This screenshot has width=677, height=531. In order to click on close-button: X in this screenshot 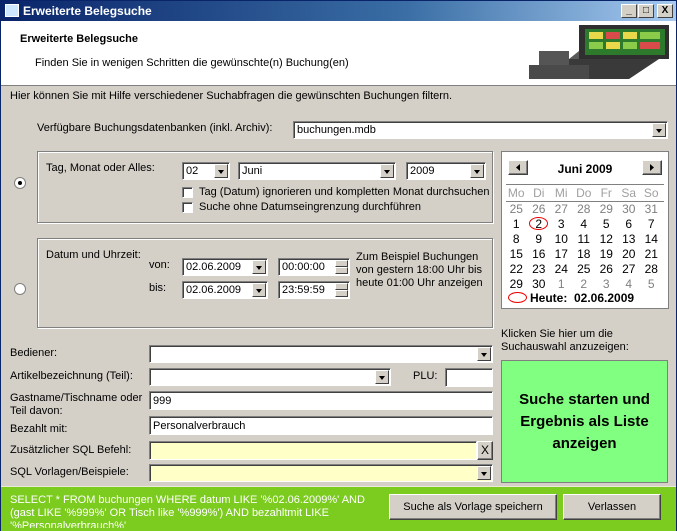, I will do `click(665, 11)`.